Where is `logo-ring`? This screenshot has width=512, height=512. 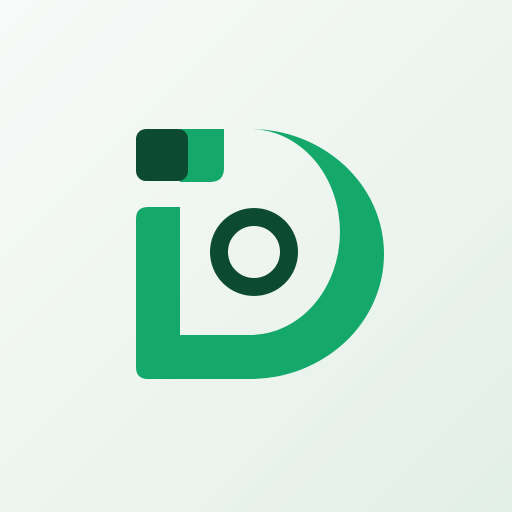
logo-ring is located at coordinates (254, 252).